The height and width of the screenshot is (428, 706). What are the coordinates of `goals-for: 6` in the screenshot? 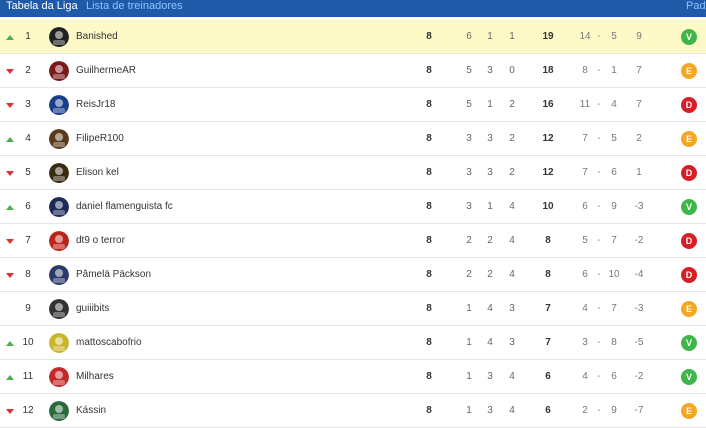 It's located at (585, 274).